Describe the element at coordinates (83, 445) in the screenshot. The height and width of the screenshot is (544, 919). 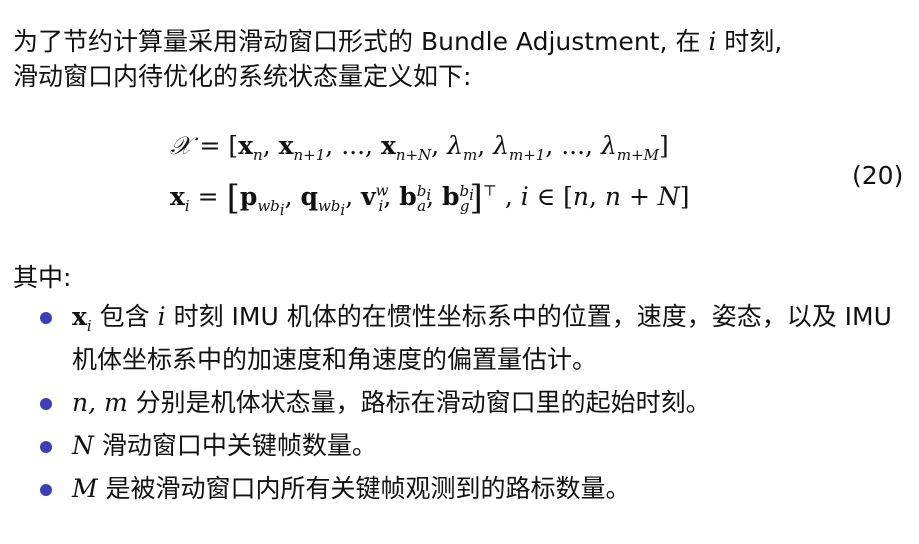
I see `bullet-var: N` at that location.